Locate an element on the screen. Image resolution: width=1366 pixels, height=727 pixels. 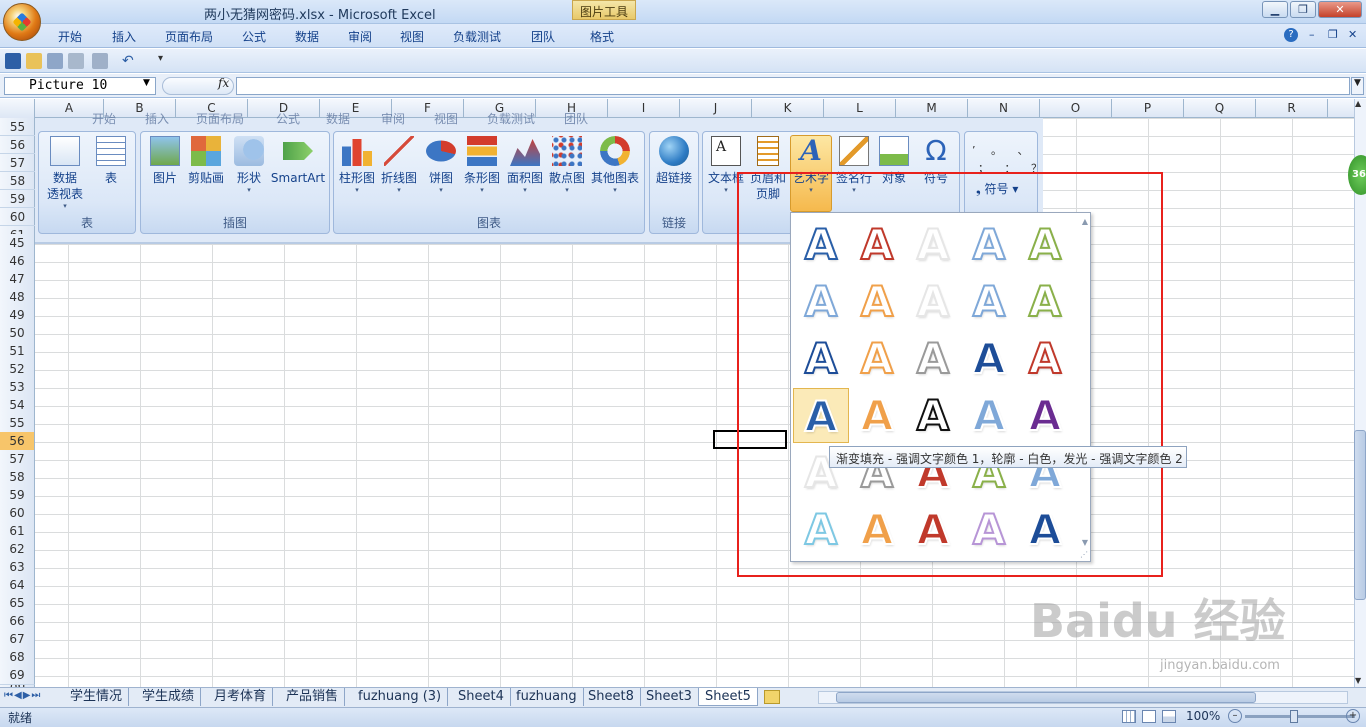
column-header-K: K is located at coordinates (788, 108).